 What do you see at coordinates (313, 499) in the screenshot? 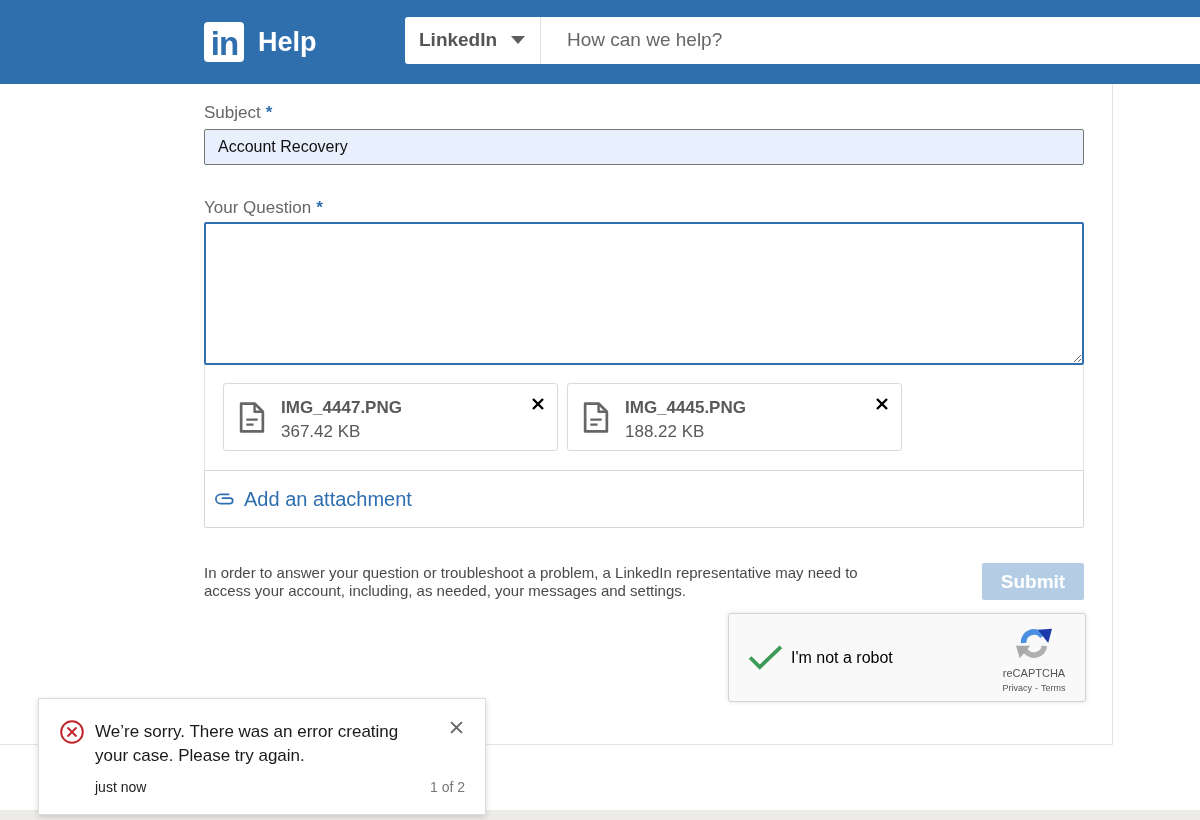
I see `add-attachment-link: Add an attachment` at bounding box center [313, 499].